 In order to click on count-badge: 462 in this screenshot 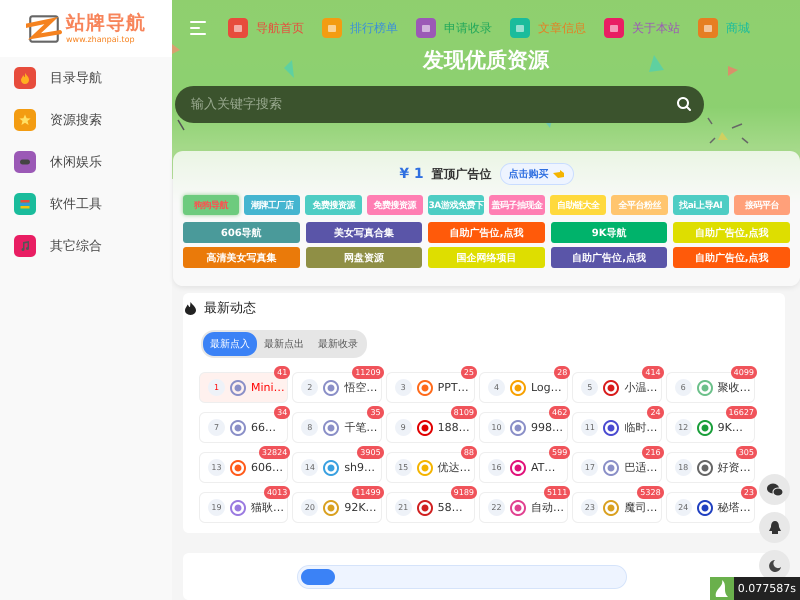, I will do `click(559, 413)`.